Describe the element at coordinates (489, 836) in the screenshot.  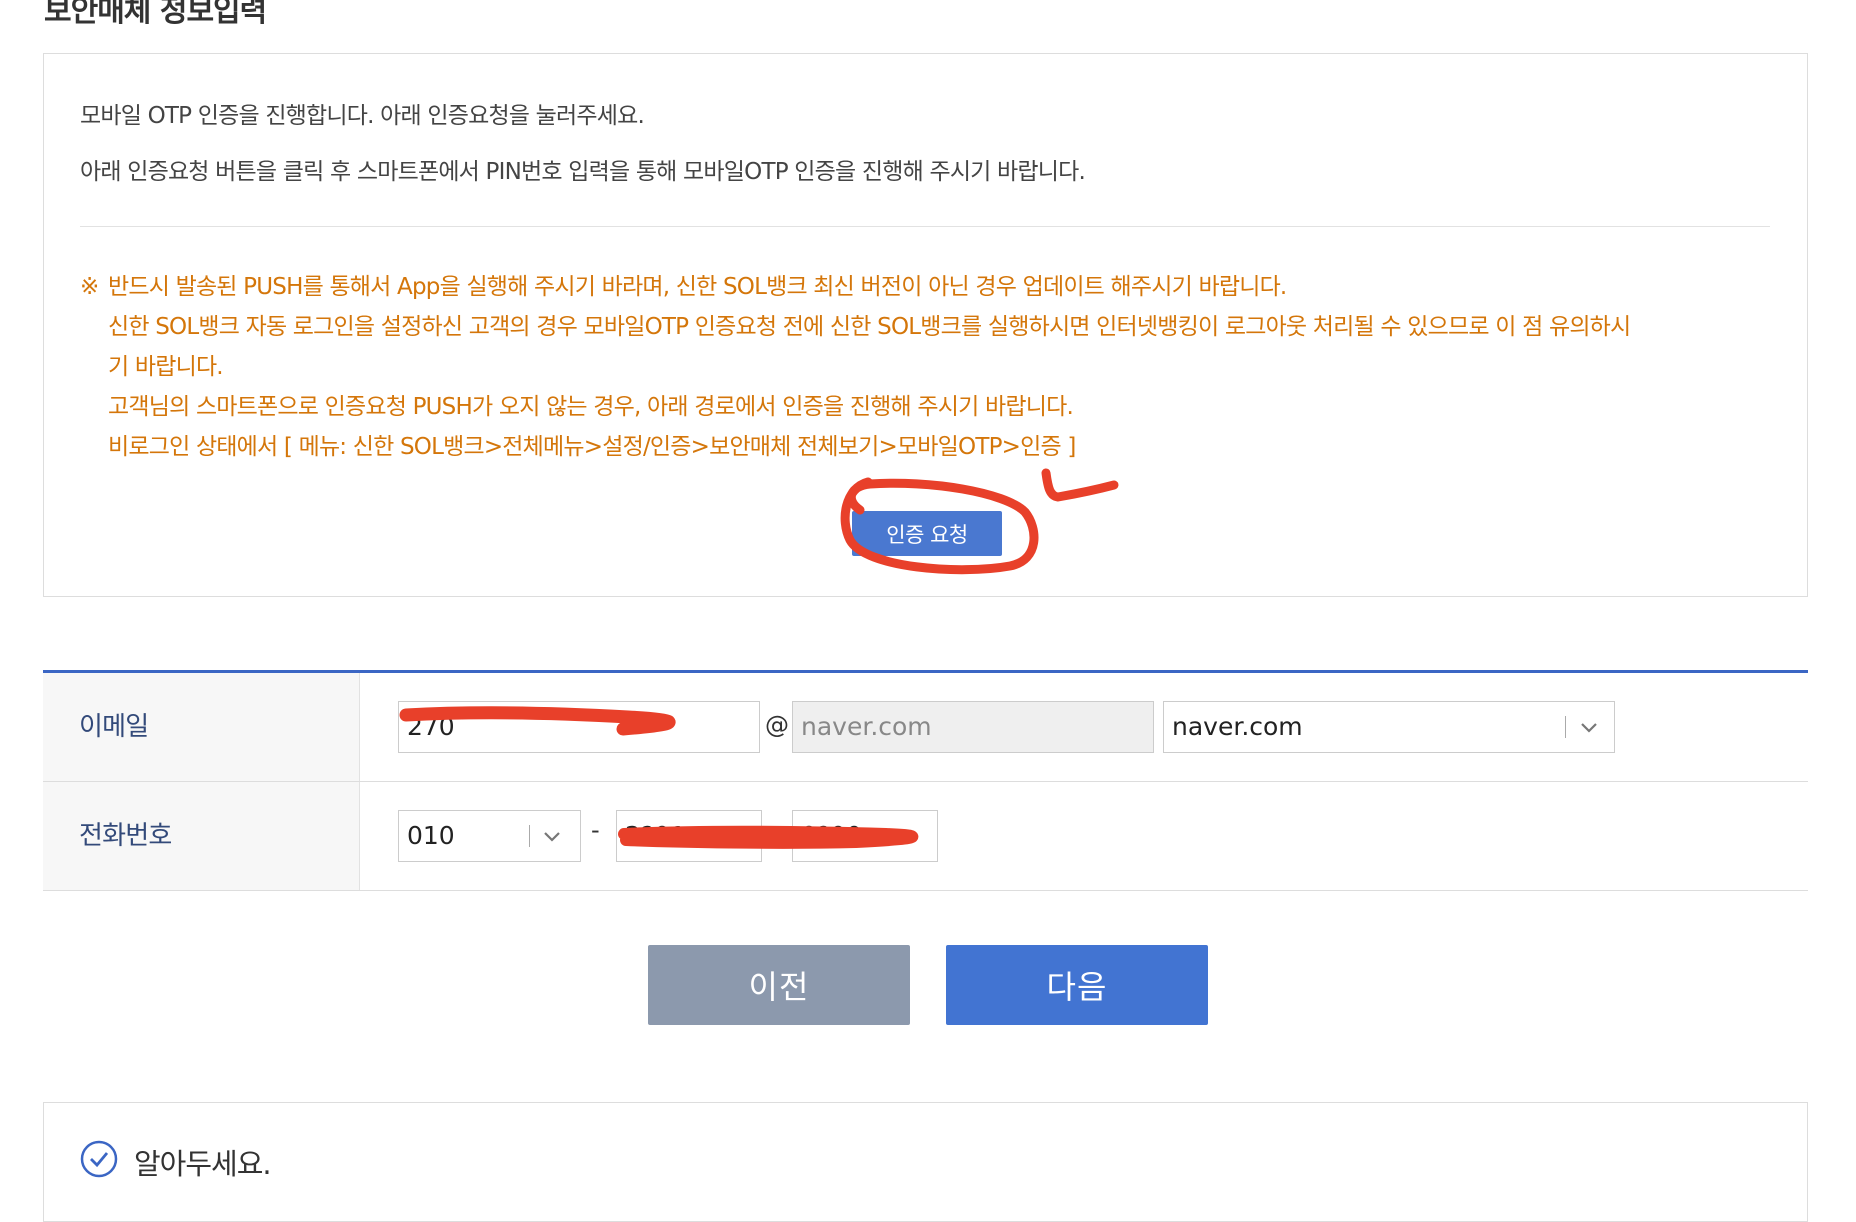
I see `phone-prefix-select: 010` at that location.